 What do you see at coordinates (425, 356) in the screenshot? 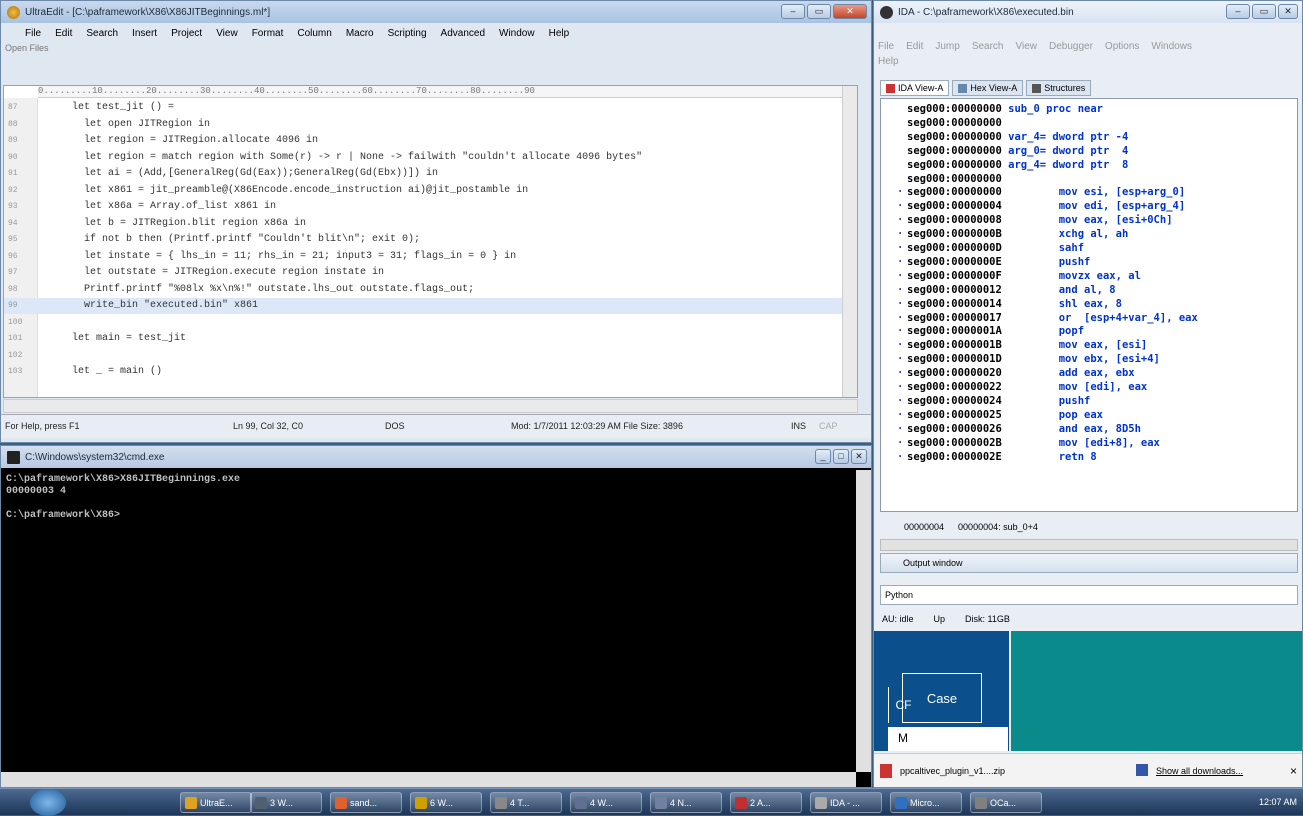
I see `code-line: 102` at bounding box center [425, 356].